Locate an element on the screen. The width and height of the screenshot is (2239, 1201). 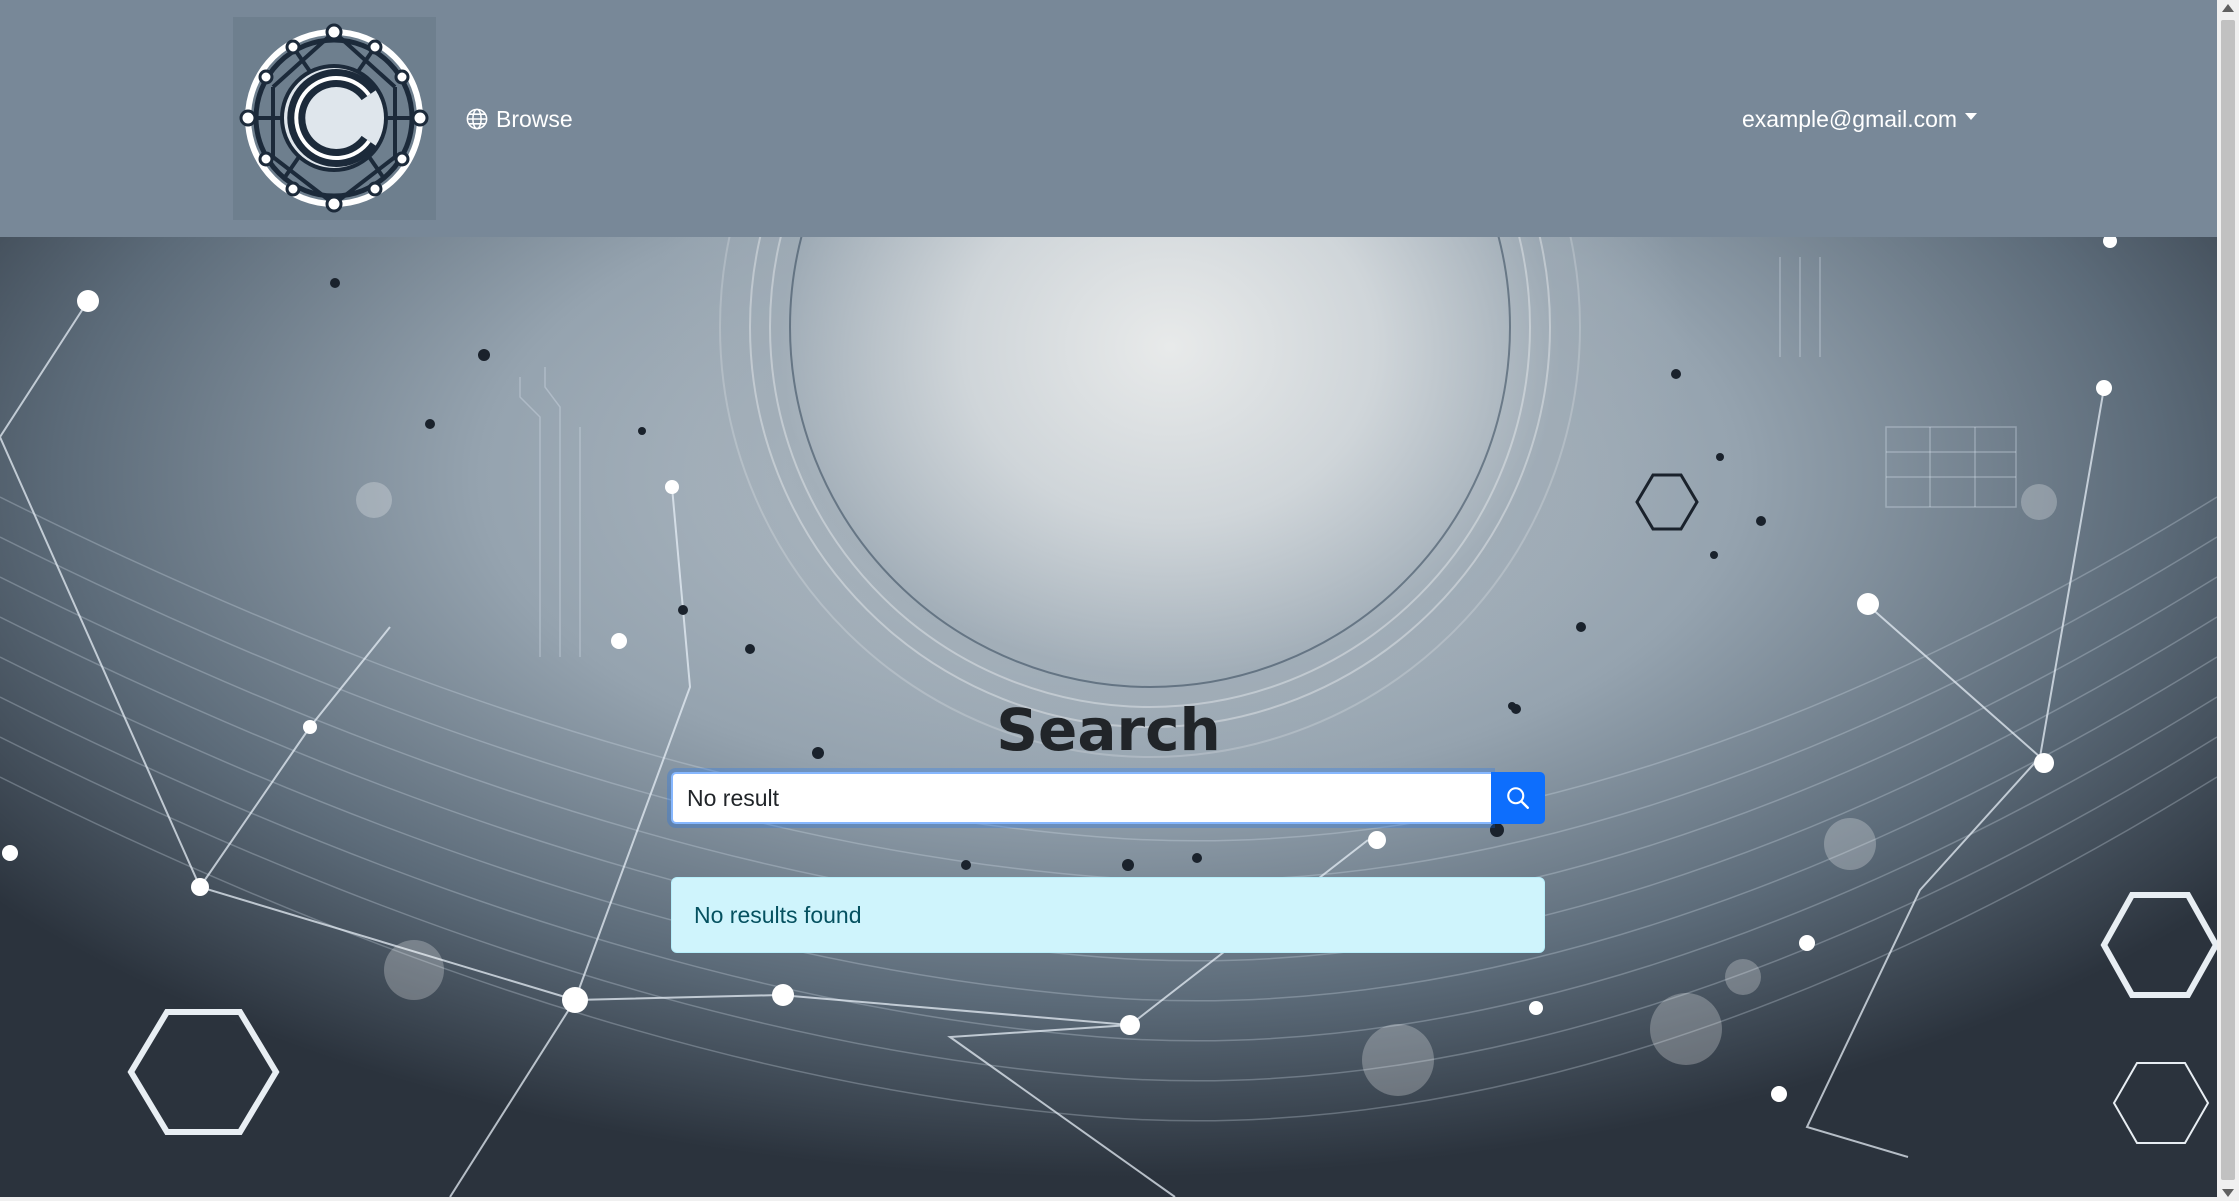
brand-logo is located at coordinates (334, 118).